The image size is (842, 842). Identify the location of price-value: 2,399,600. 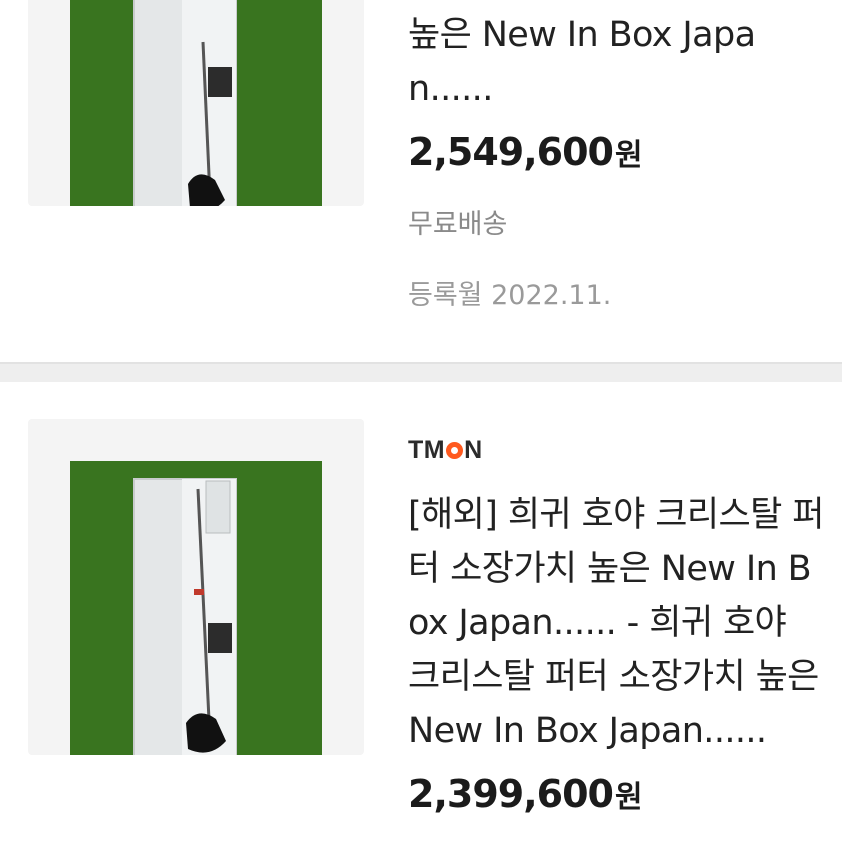
(511, 794).